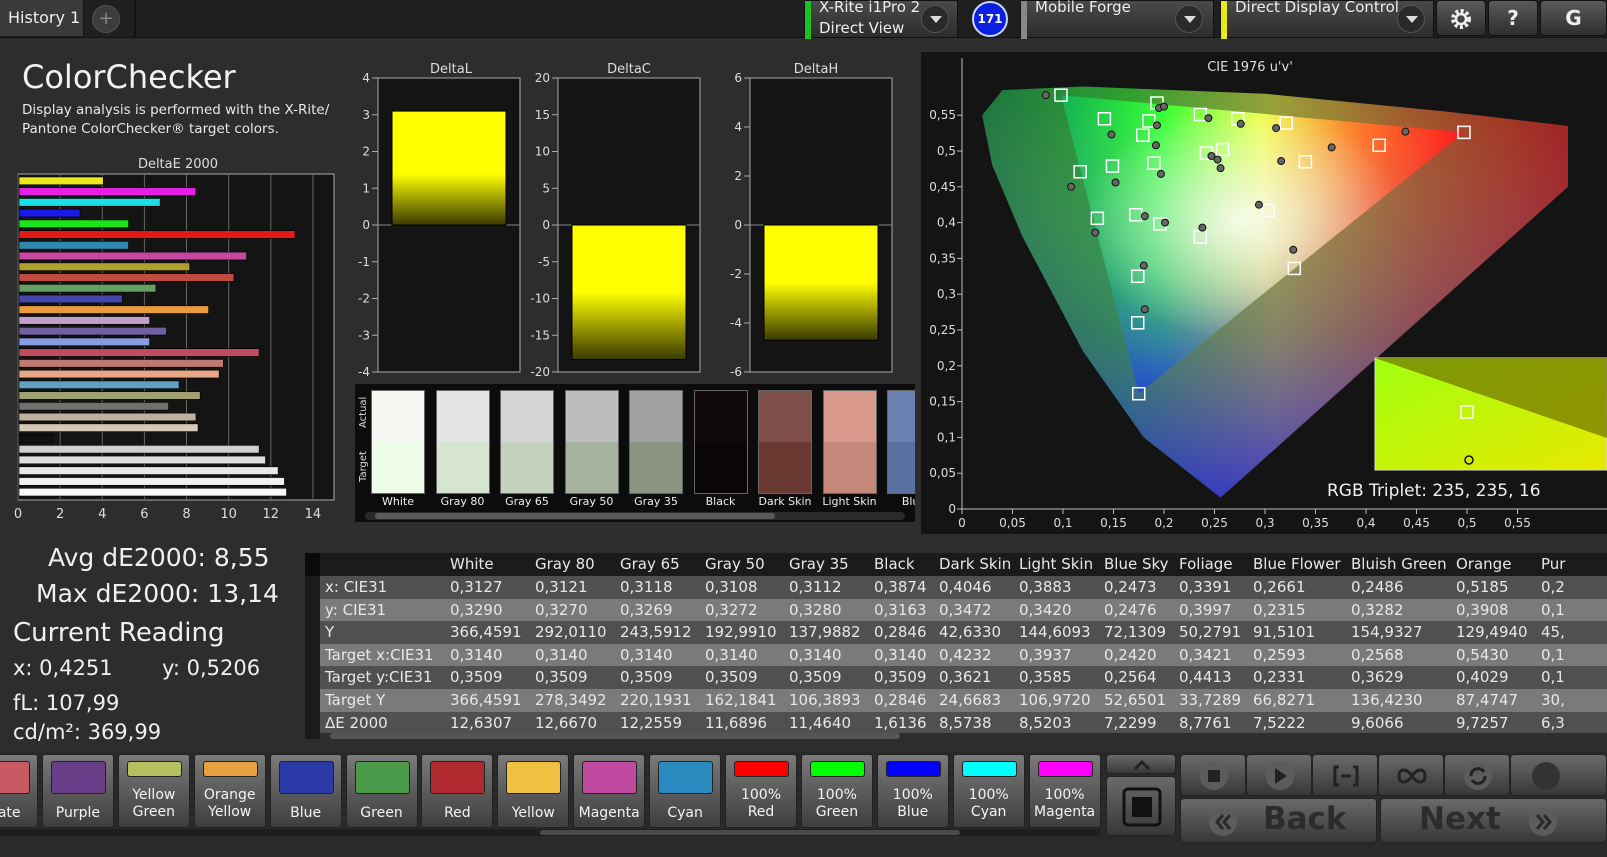 This screenshot has width=1607, height=857. Describe the element at coordinates (815, 609) in the screenshot. I see `table-cell: 0,3280` at that location.